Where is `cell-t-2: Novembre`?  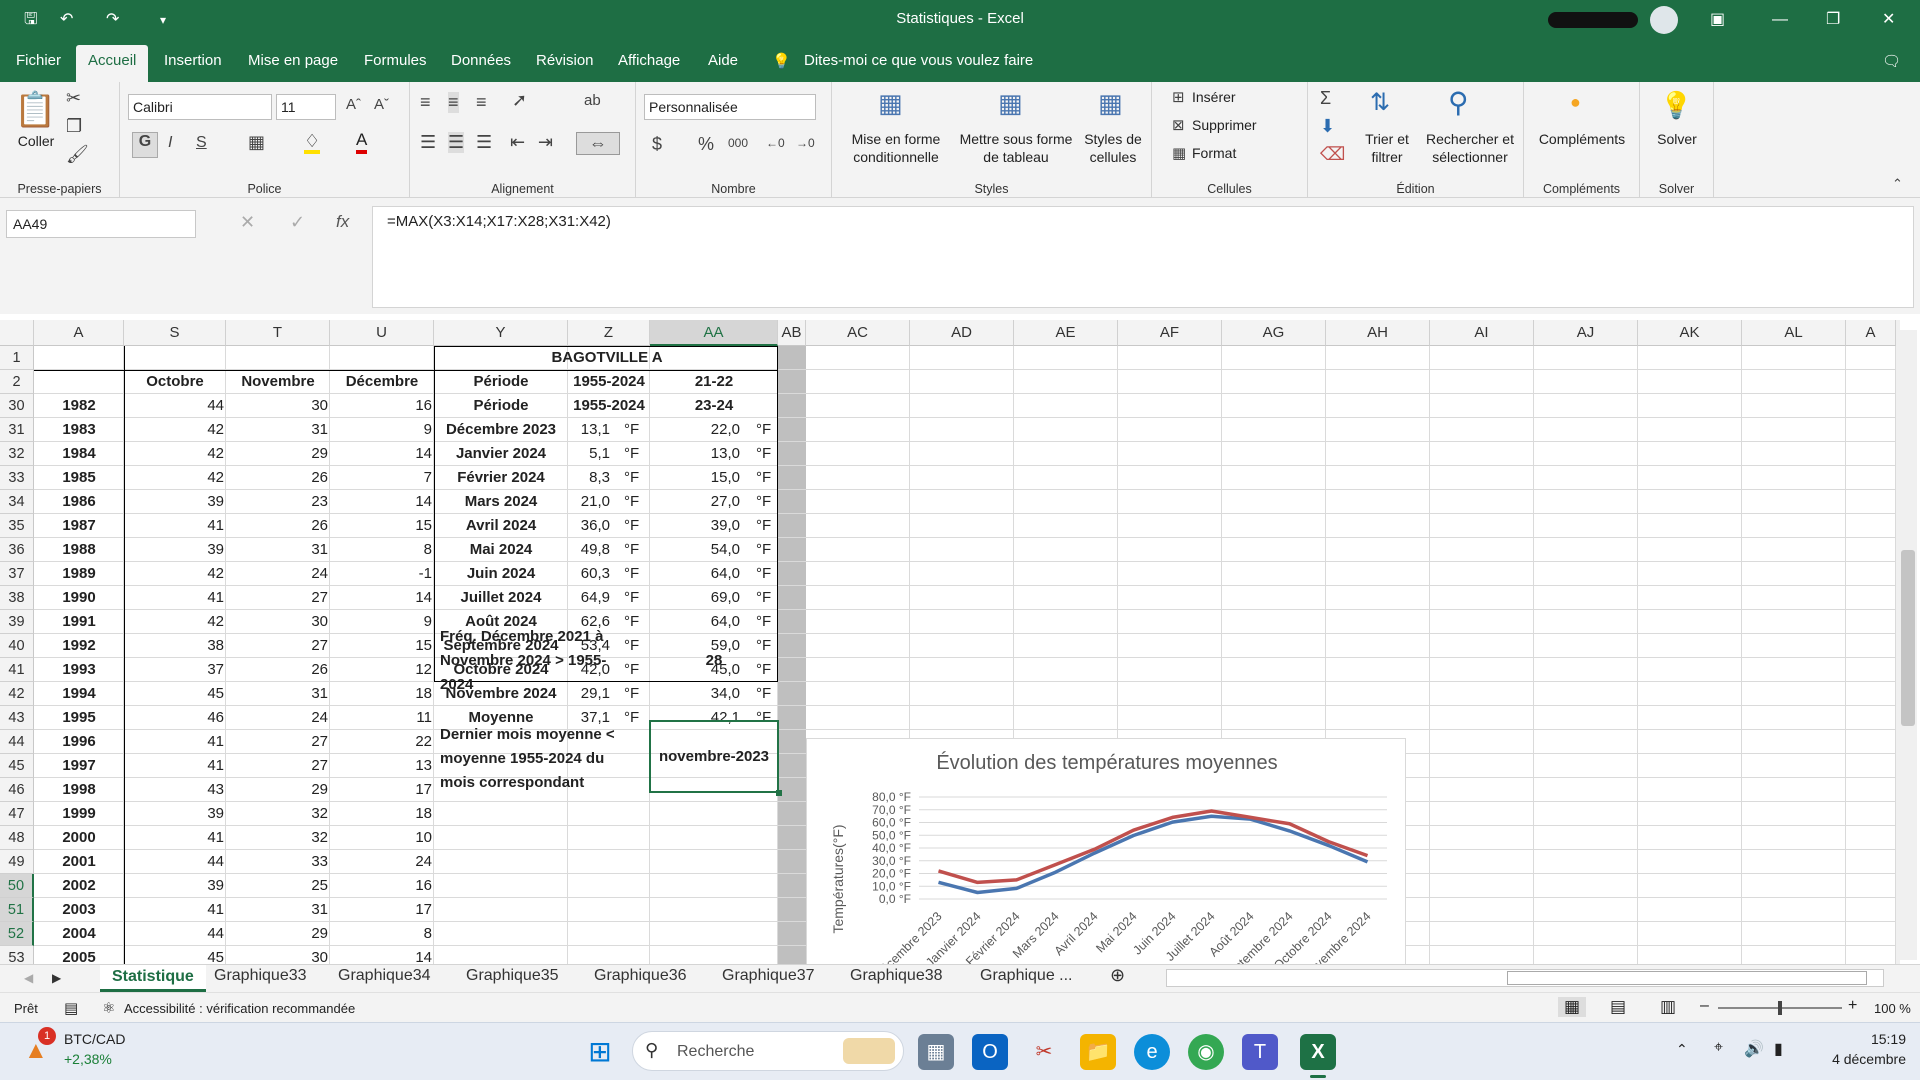 cell-t-2: Novembre is located at coordinates (278, 382).